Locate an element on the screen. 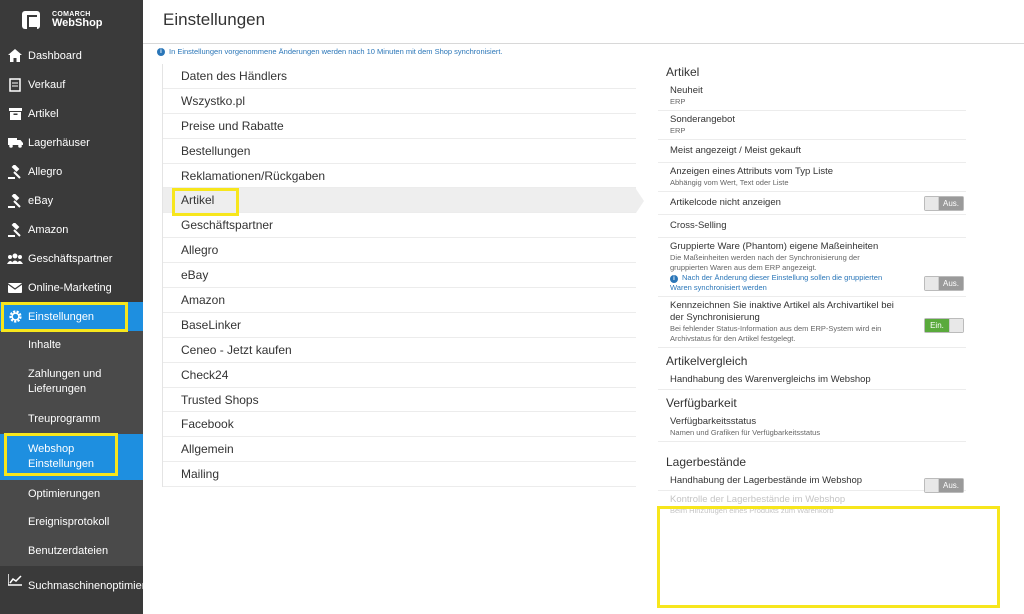  settings-menu-item: Artikel is located at coordinates (399, 201).